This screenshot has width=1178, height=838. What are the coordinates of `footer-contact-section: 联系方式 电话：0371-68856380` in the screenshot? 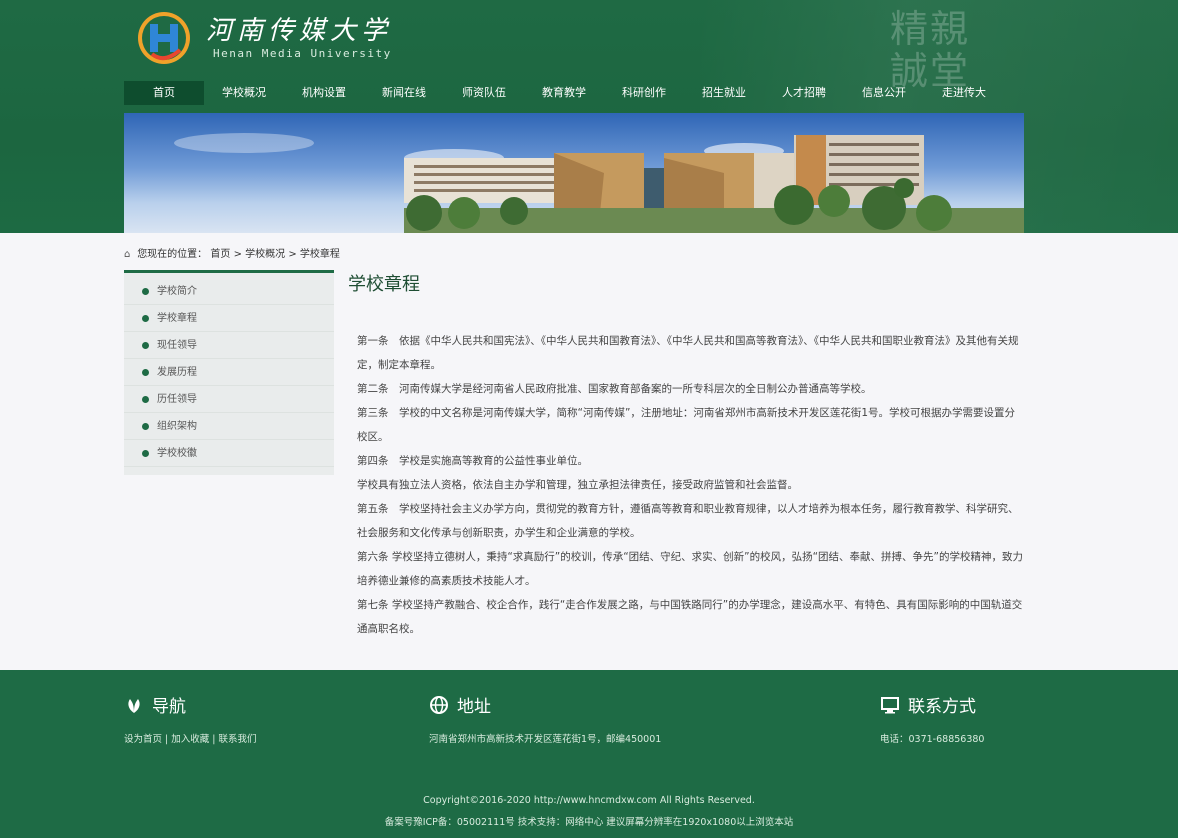 It's located at (932, 718).